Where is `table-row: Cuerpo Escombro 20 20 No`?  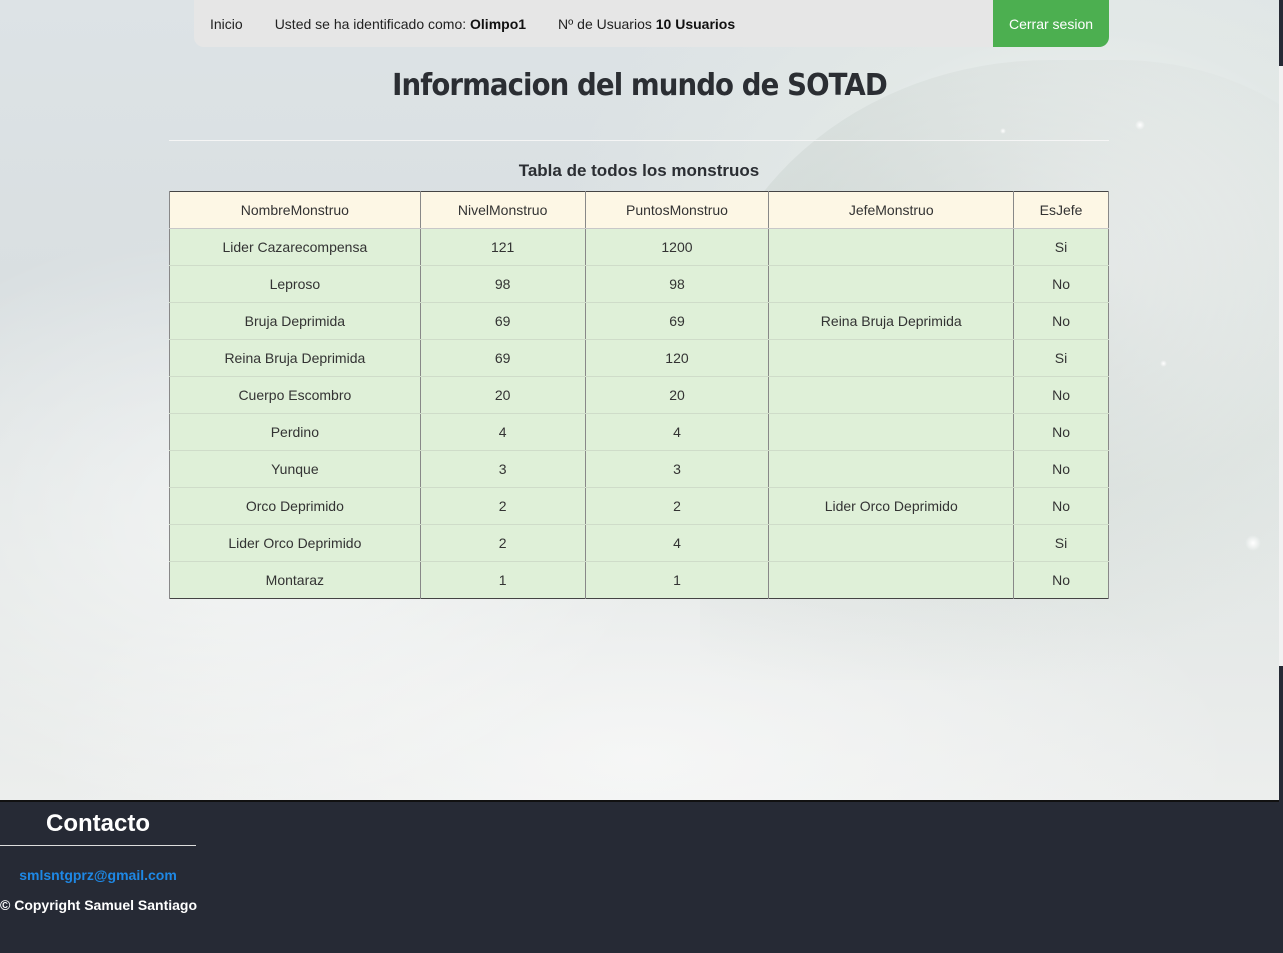
table-row: Cuerpo Escombro 20 20 No is located at coordinates (639, 395).